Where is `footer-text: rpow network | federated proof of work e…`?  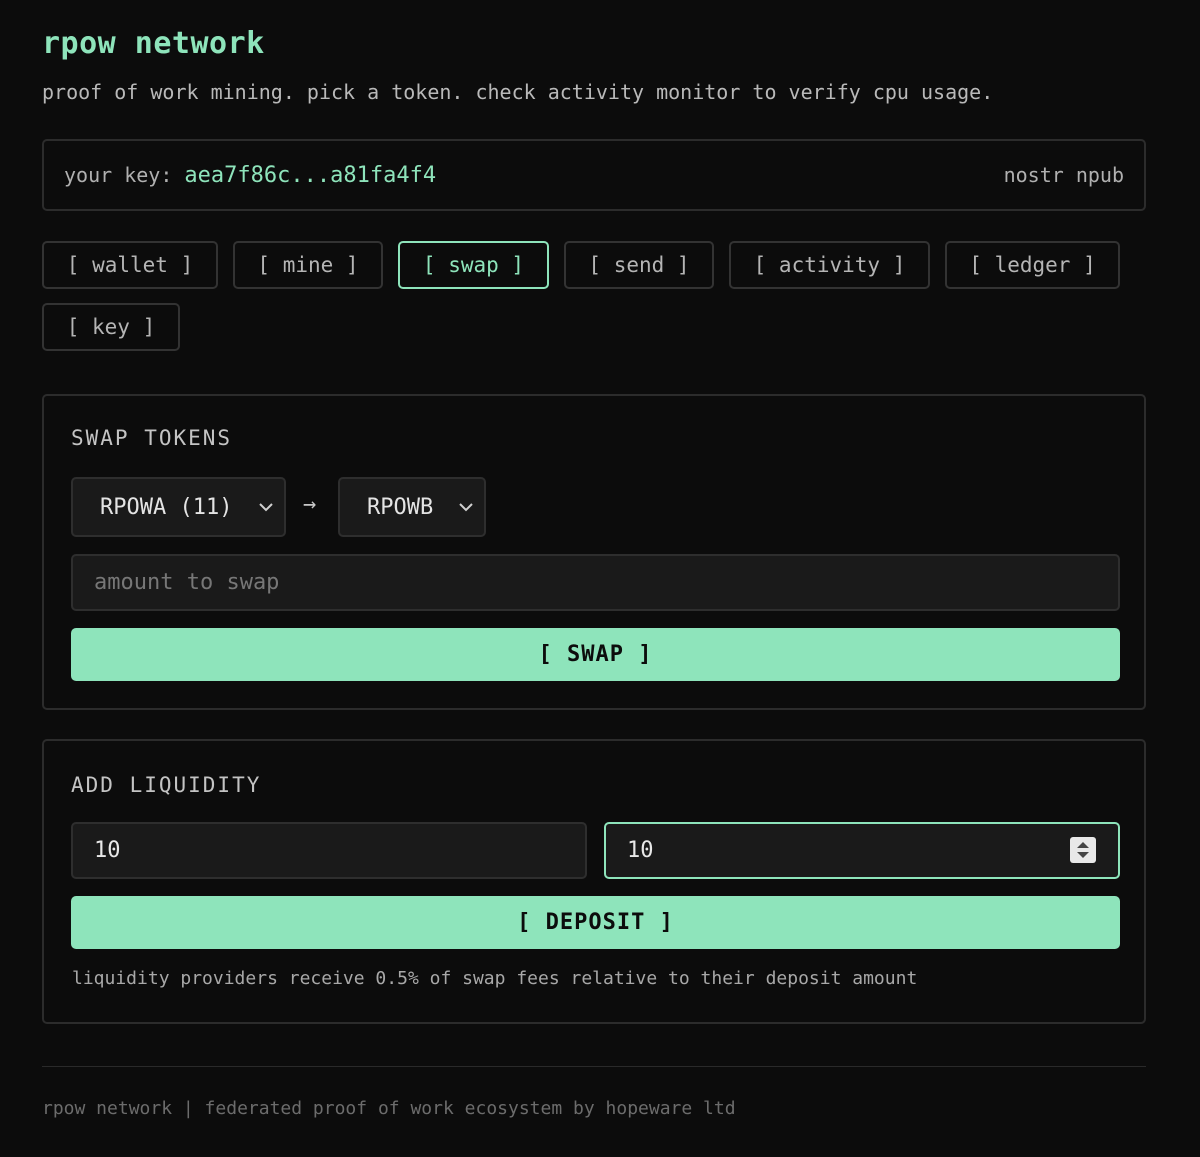 footer-text: rpow network | federated proof of work e… is located at coordinates (389, 1108).